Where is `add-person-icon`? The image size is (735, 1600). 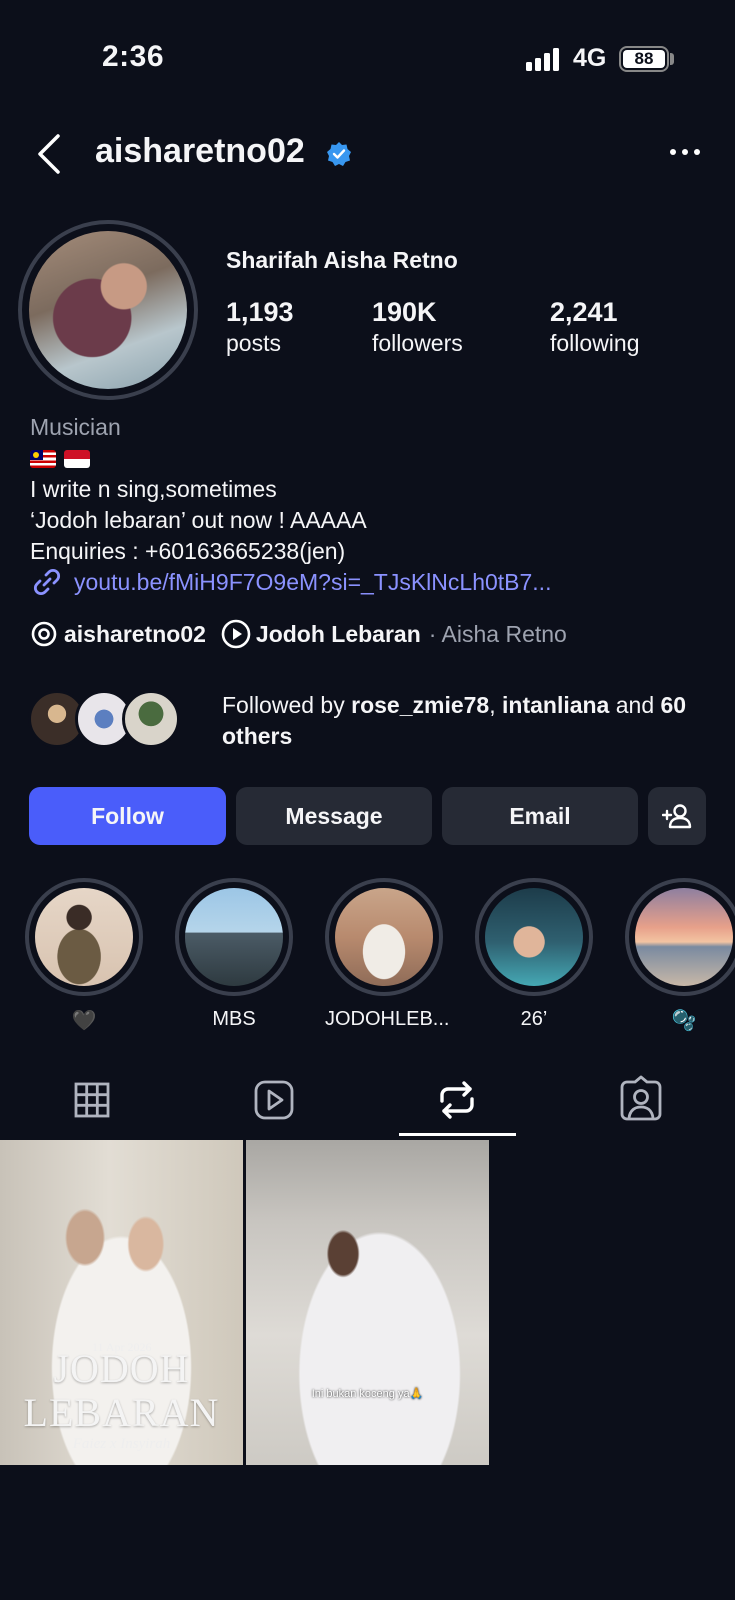
add-person-icon is located at coordinates (677, 816).